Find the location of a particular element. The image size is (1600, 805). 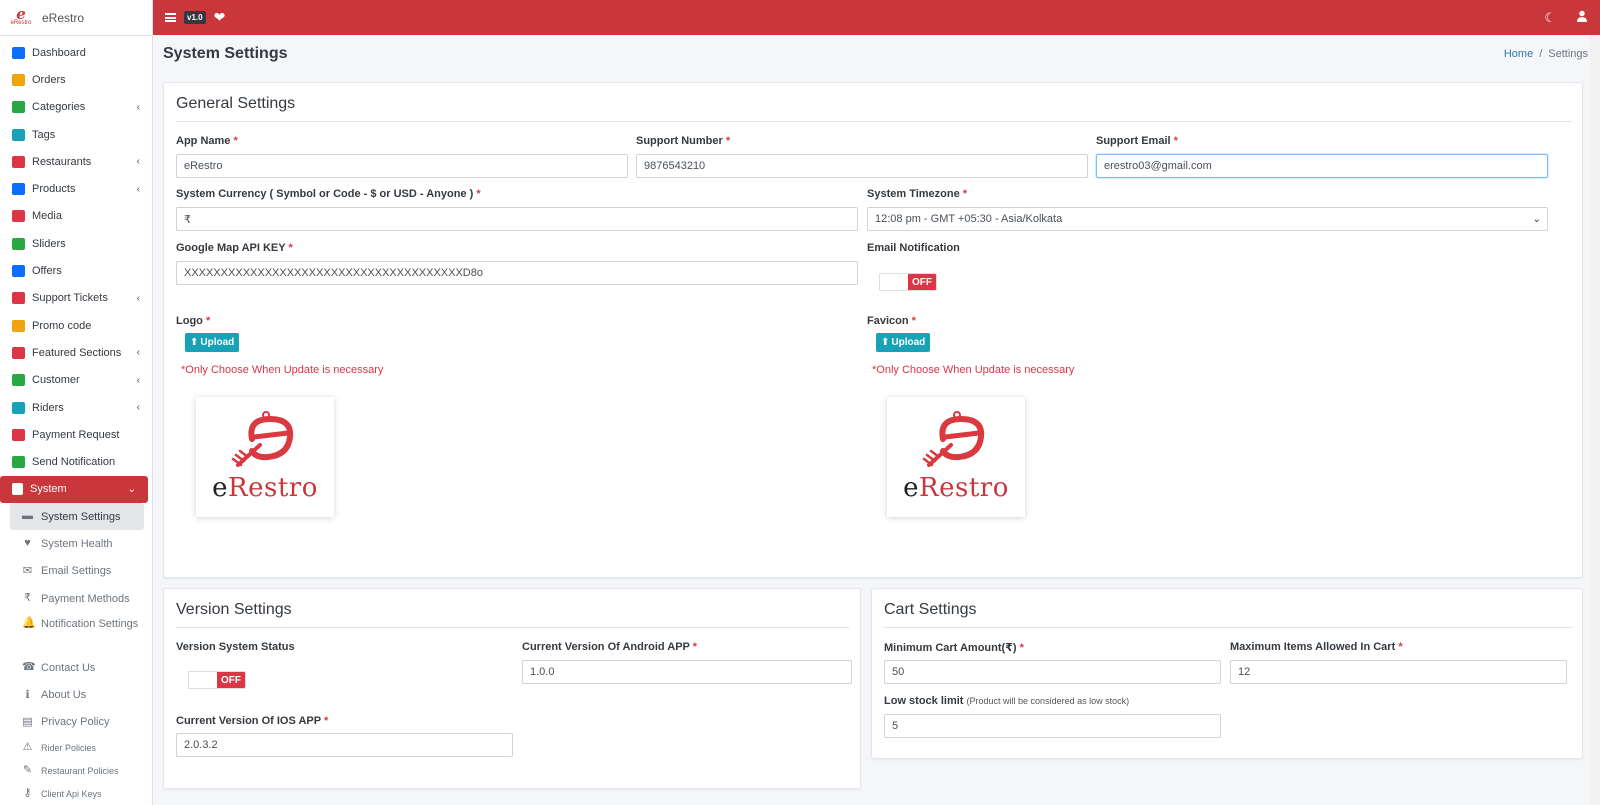

sidebar-item-label: Restaurants is located at coordinates (62, 161).